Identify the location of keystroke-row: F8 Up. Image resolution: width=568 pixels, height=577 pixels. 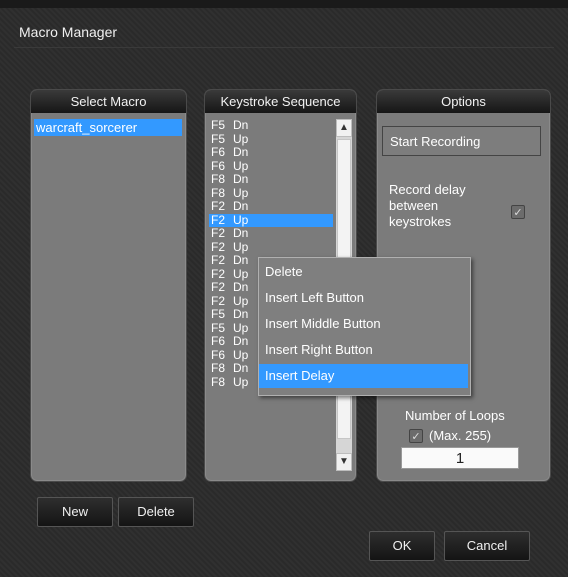
(271, 193).